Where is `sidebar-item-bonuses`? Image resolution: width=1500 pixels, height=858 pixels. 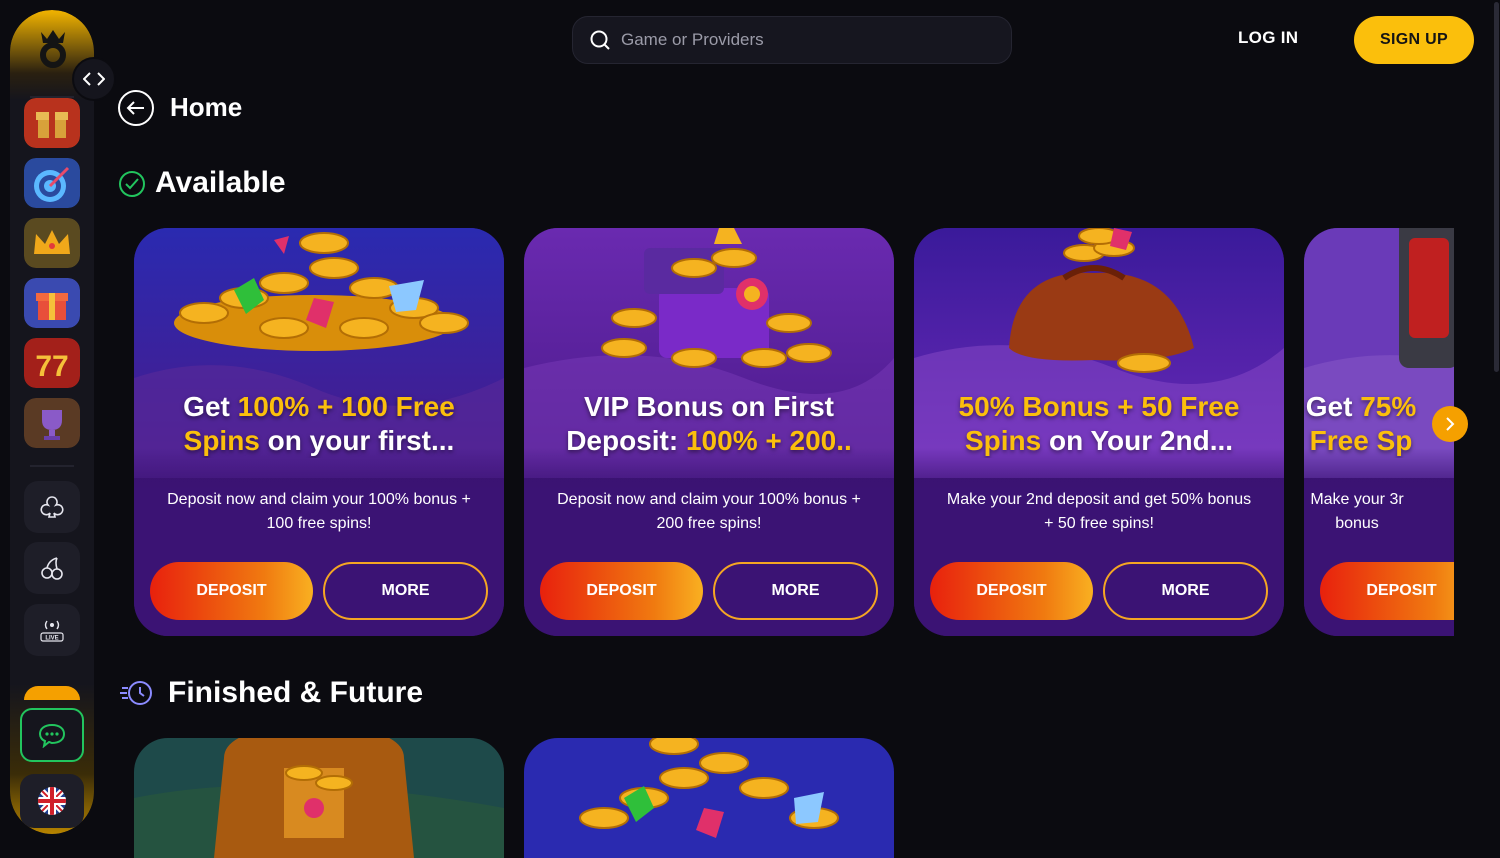
sidebar-item-bonuses is located at coordinates (52, 303).